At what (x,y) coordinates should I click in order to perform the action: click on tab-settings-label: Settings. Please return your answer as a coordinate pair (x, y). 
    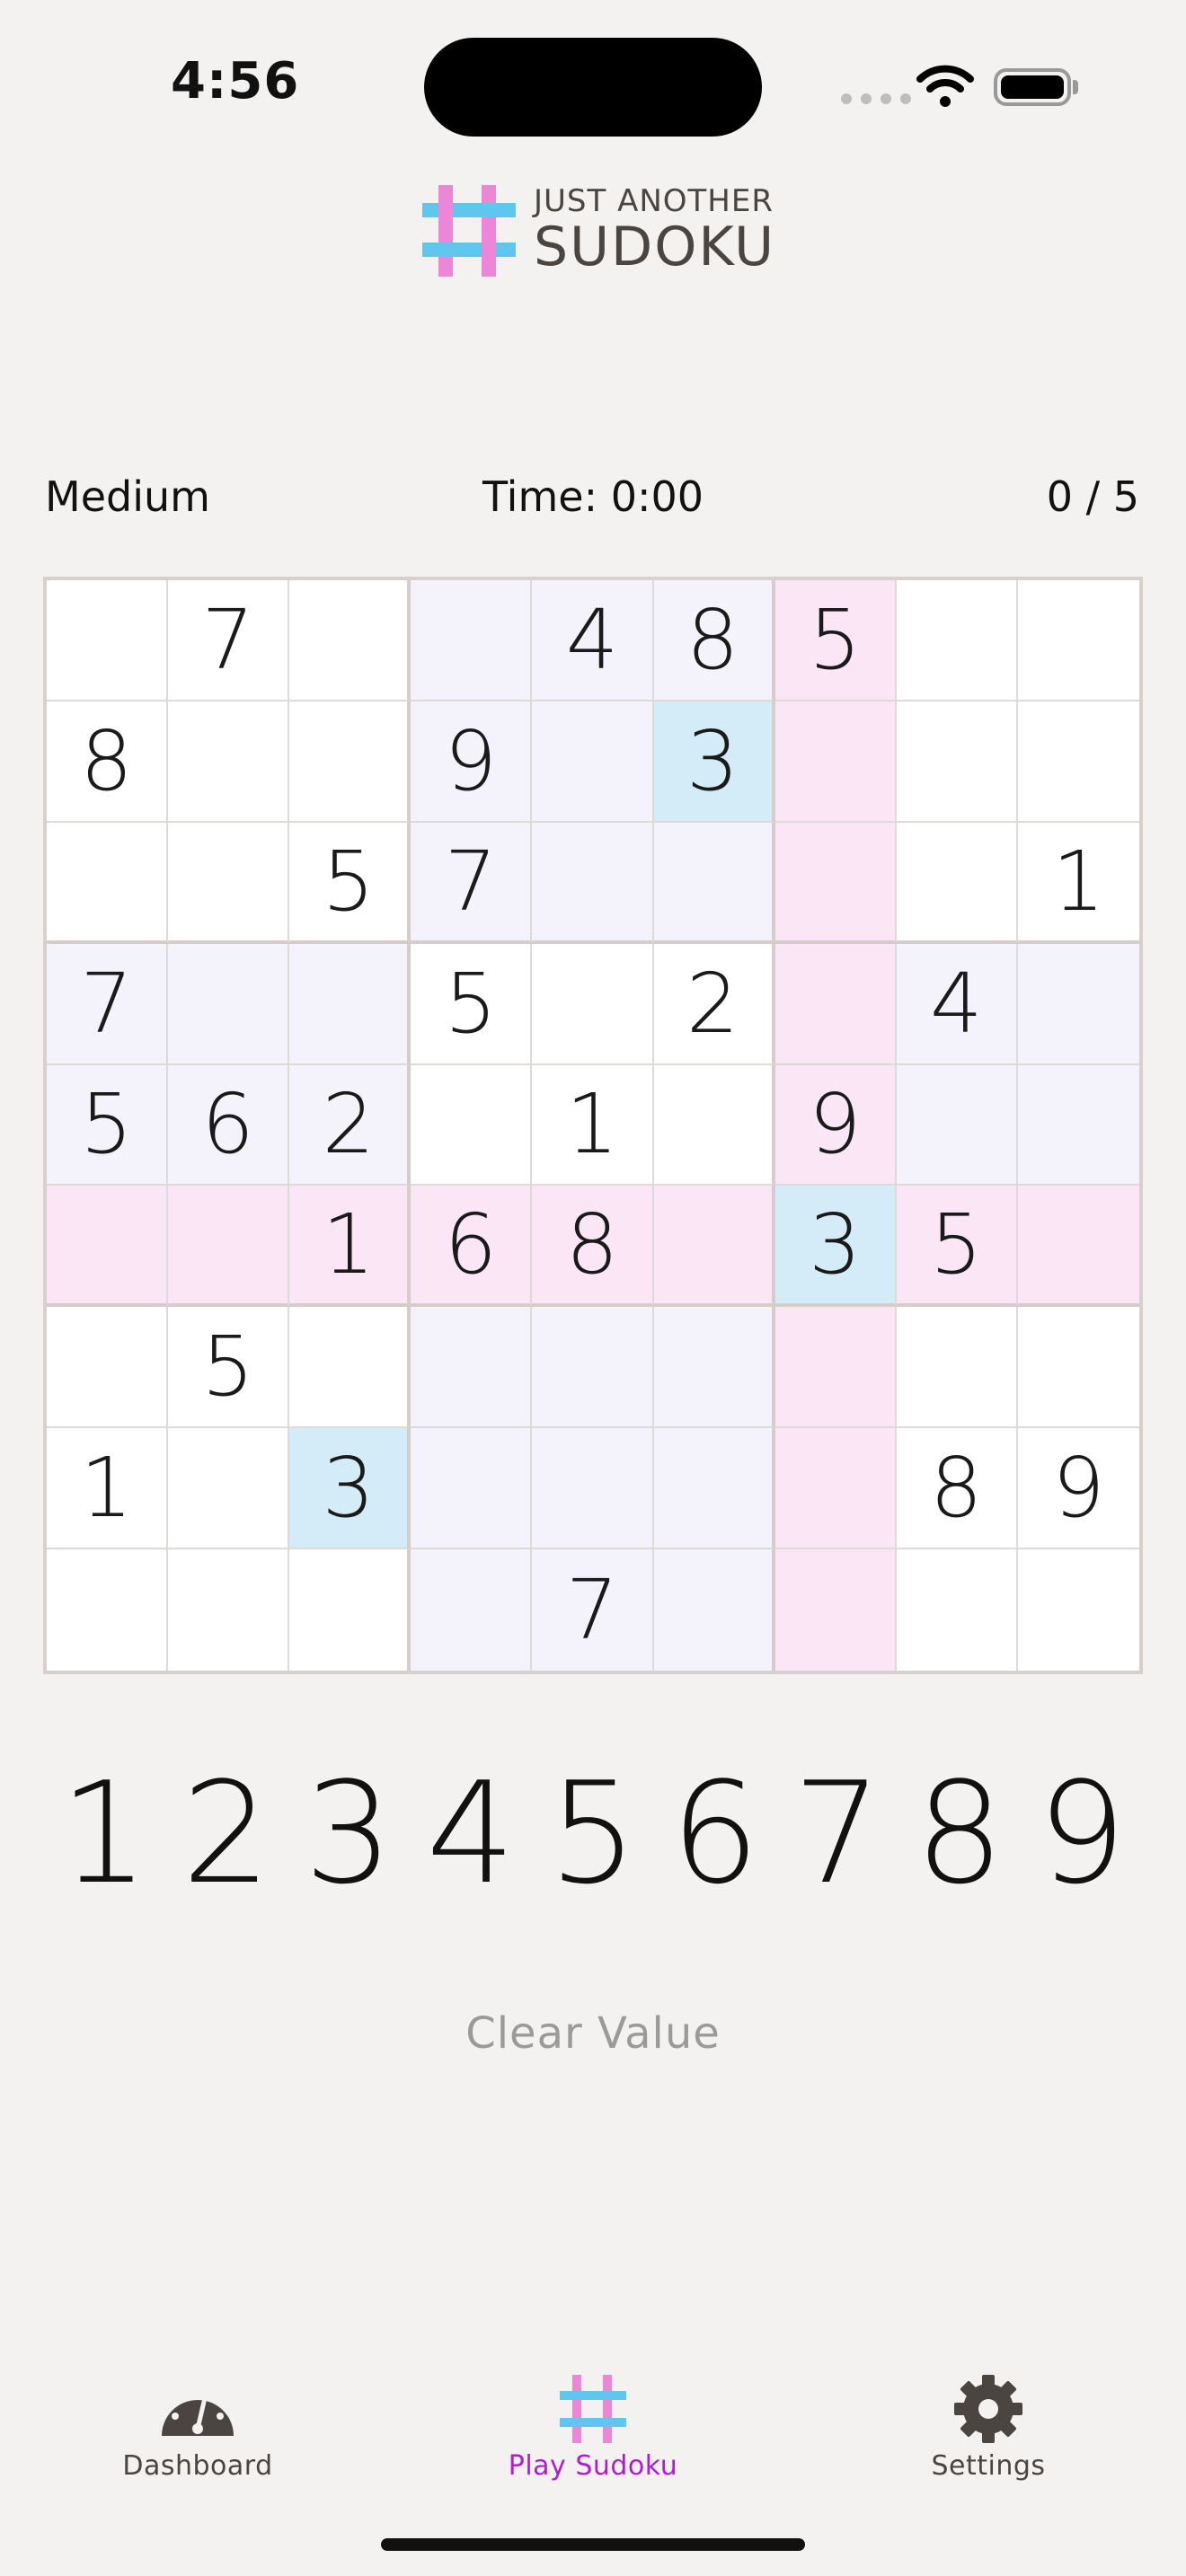
    Looking at the image, I should click on (988, 2466).